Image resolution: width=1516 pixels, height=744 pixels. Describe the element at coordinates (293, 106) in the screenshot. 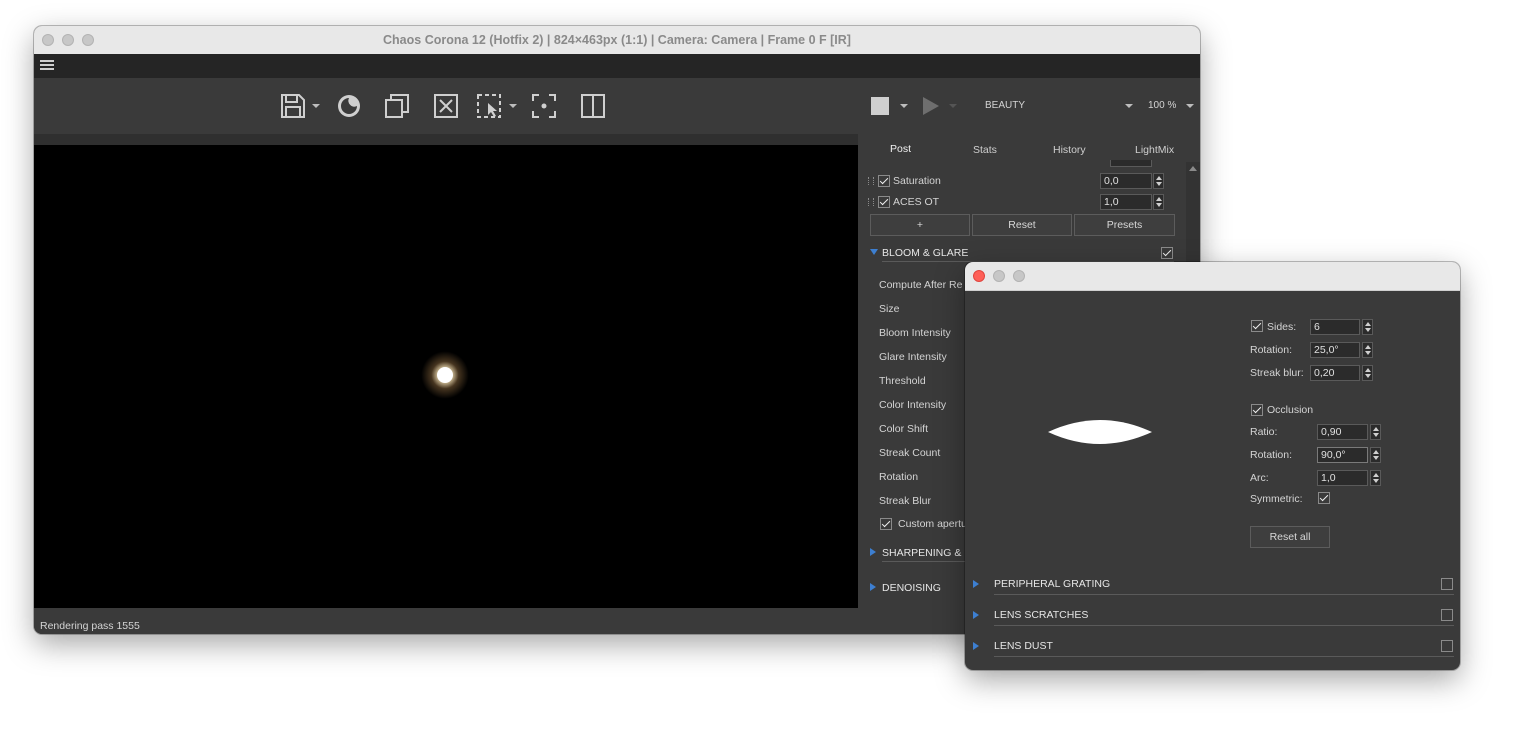

I see `save-icon` at that location.